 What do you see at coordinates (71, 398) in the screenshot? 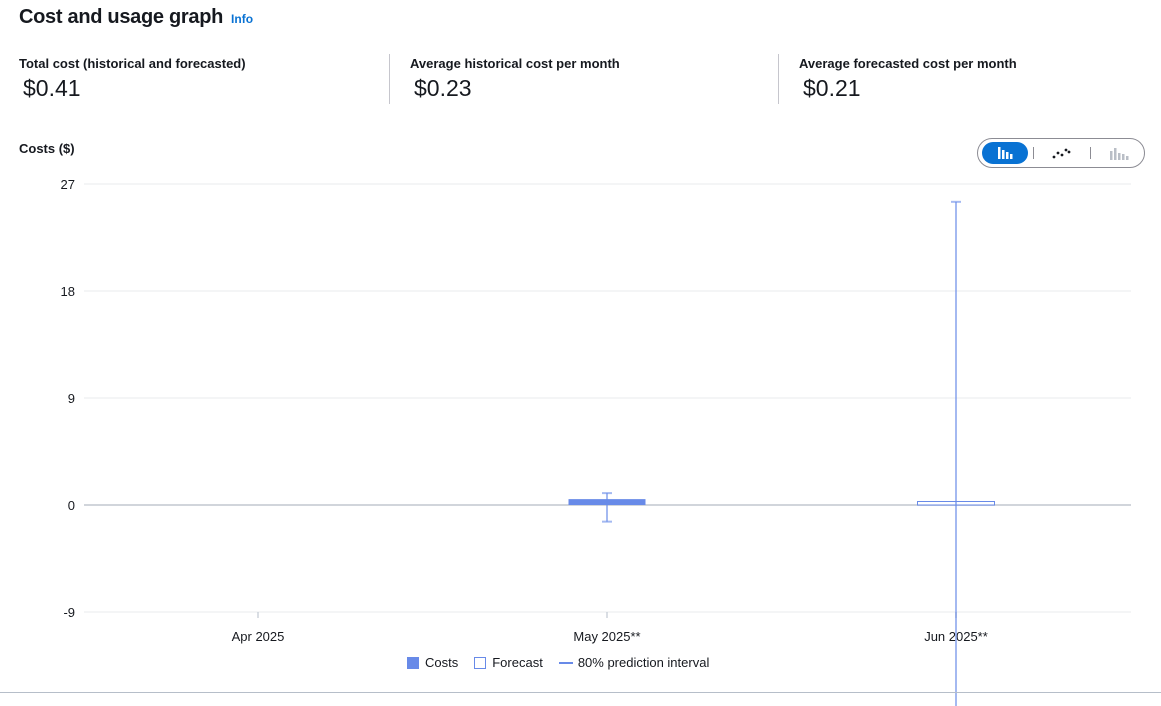
I see `y-tick-label: 9` at bounding box center [71, 398].